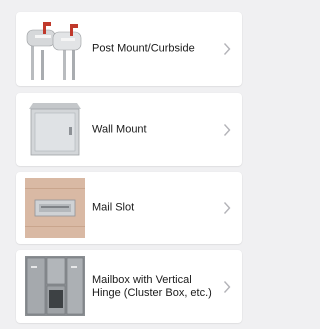 This screenshot has height=329, width=320. Describe the element at coordinates (55, 129) in the screenshot. I see `wall-mount-mailbox-image` at that location.